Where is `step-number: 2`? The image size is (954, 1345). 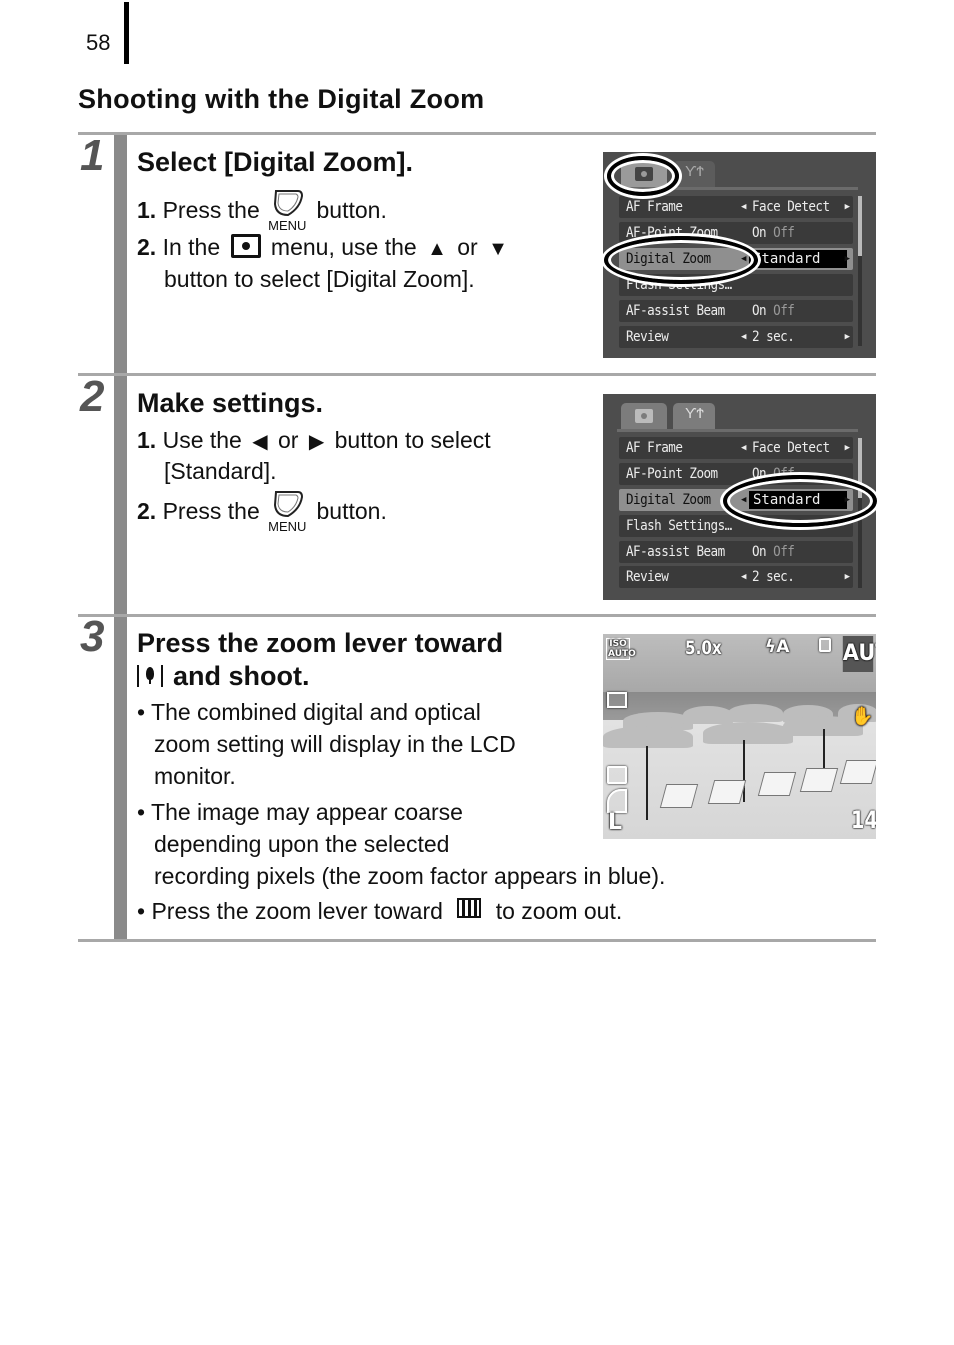 step-number: 2 is located at coordinates (92, 396).